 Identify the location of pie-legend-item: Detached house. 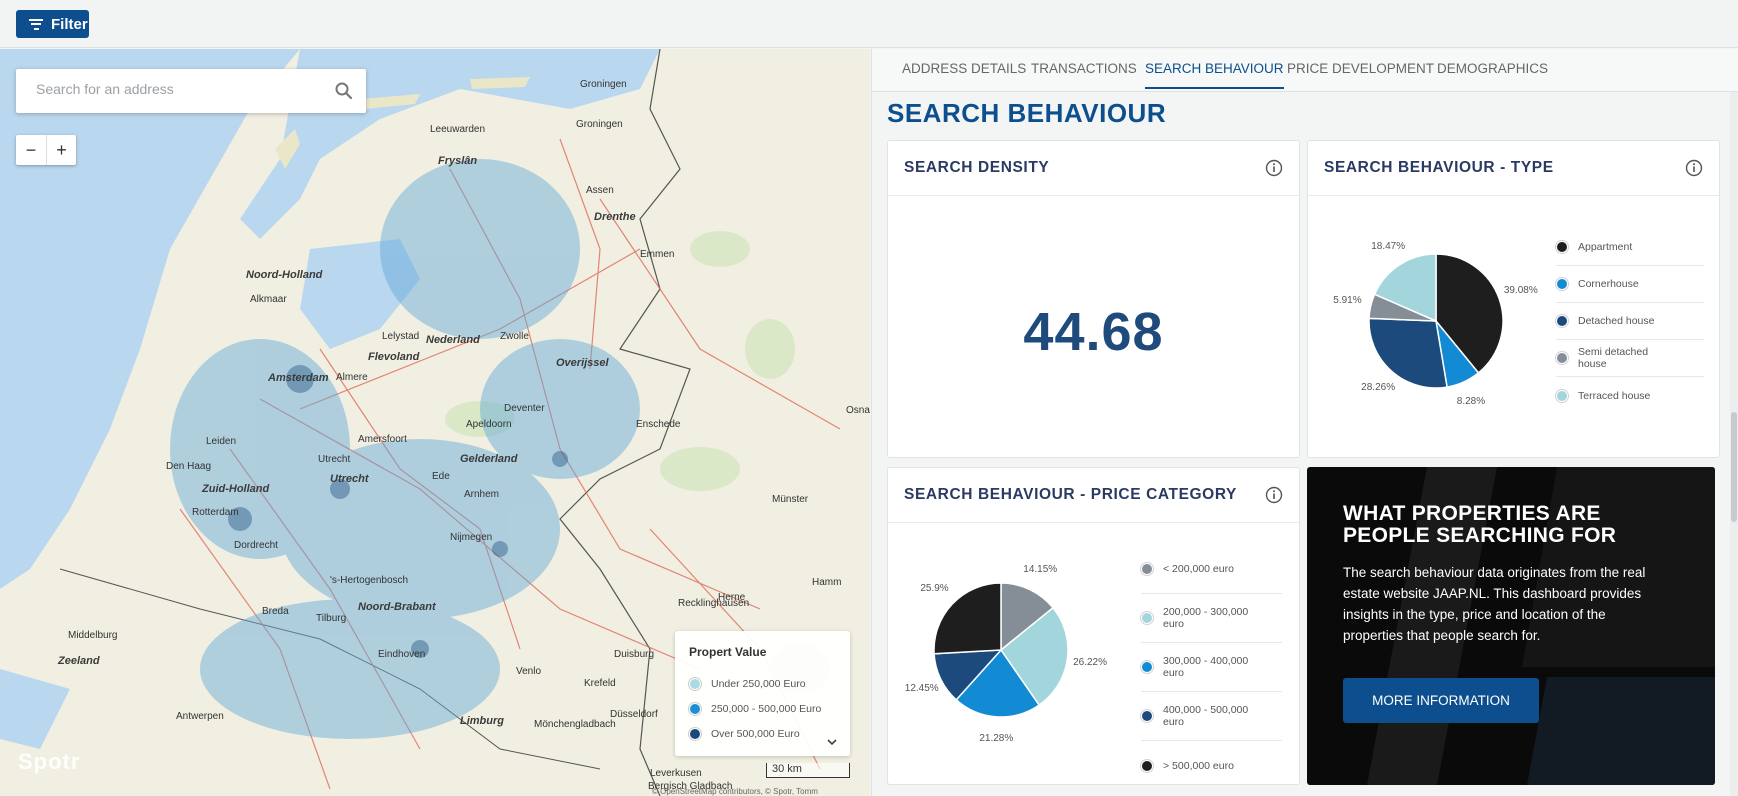
(1630, 321).